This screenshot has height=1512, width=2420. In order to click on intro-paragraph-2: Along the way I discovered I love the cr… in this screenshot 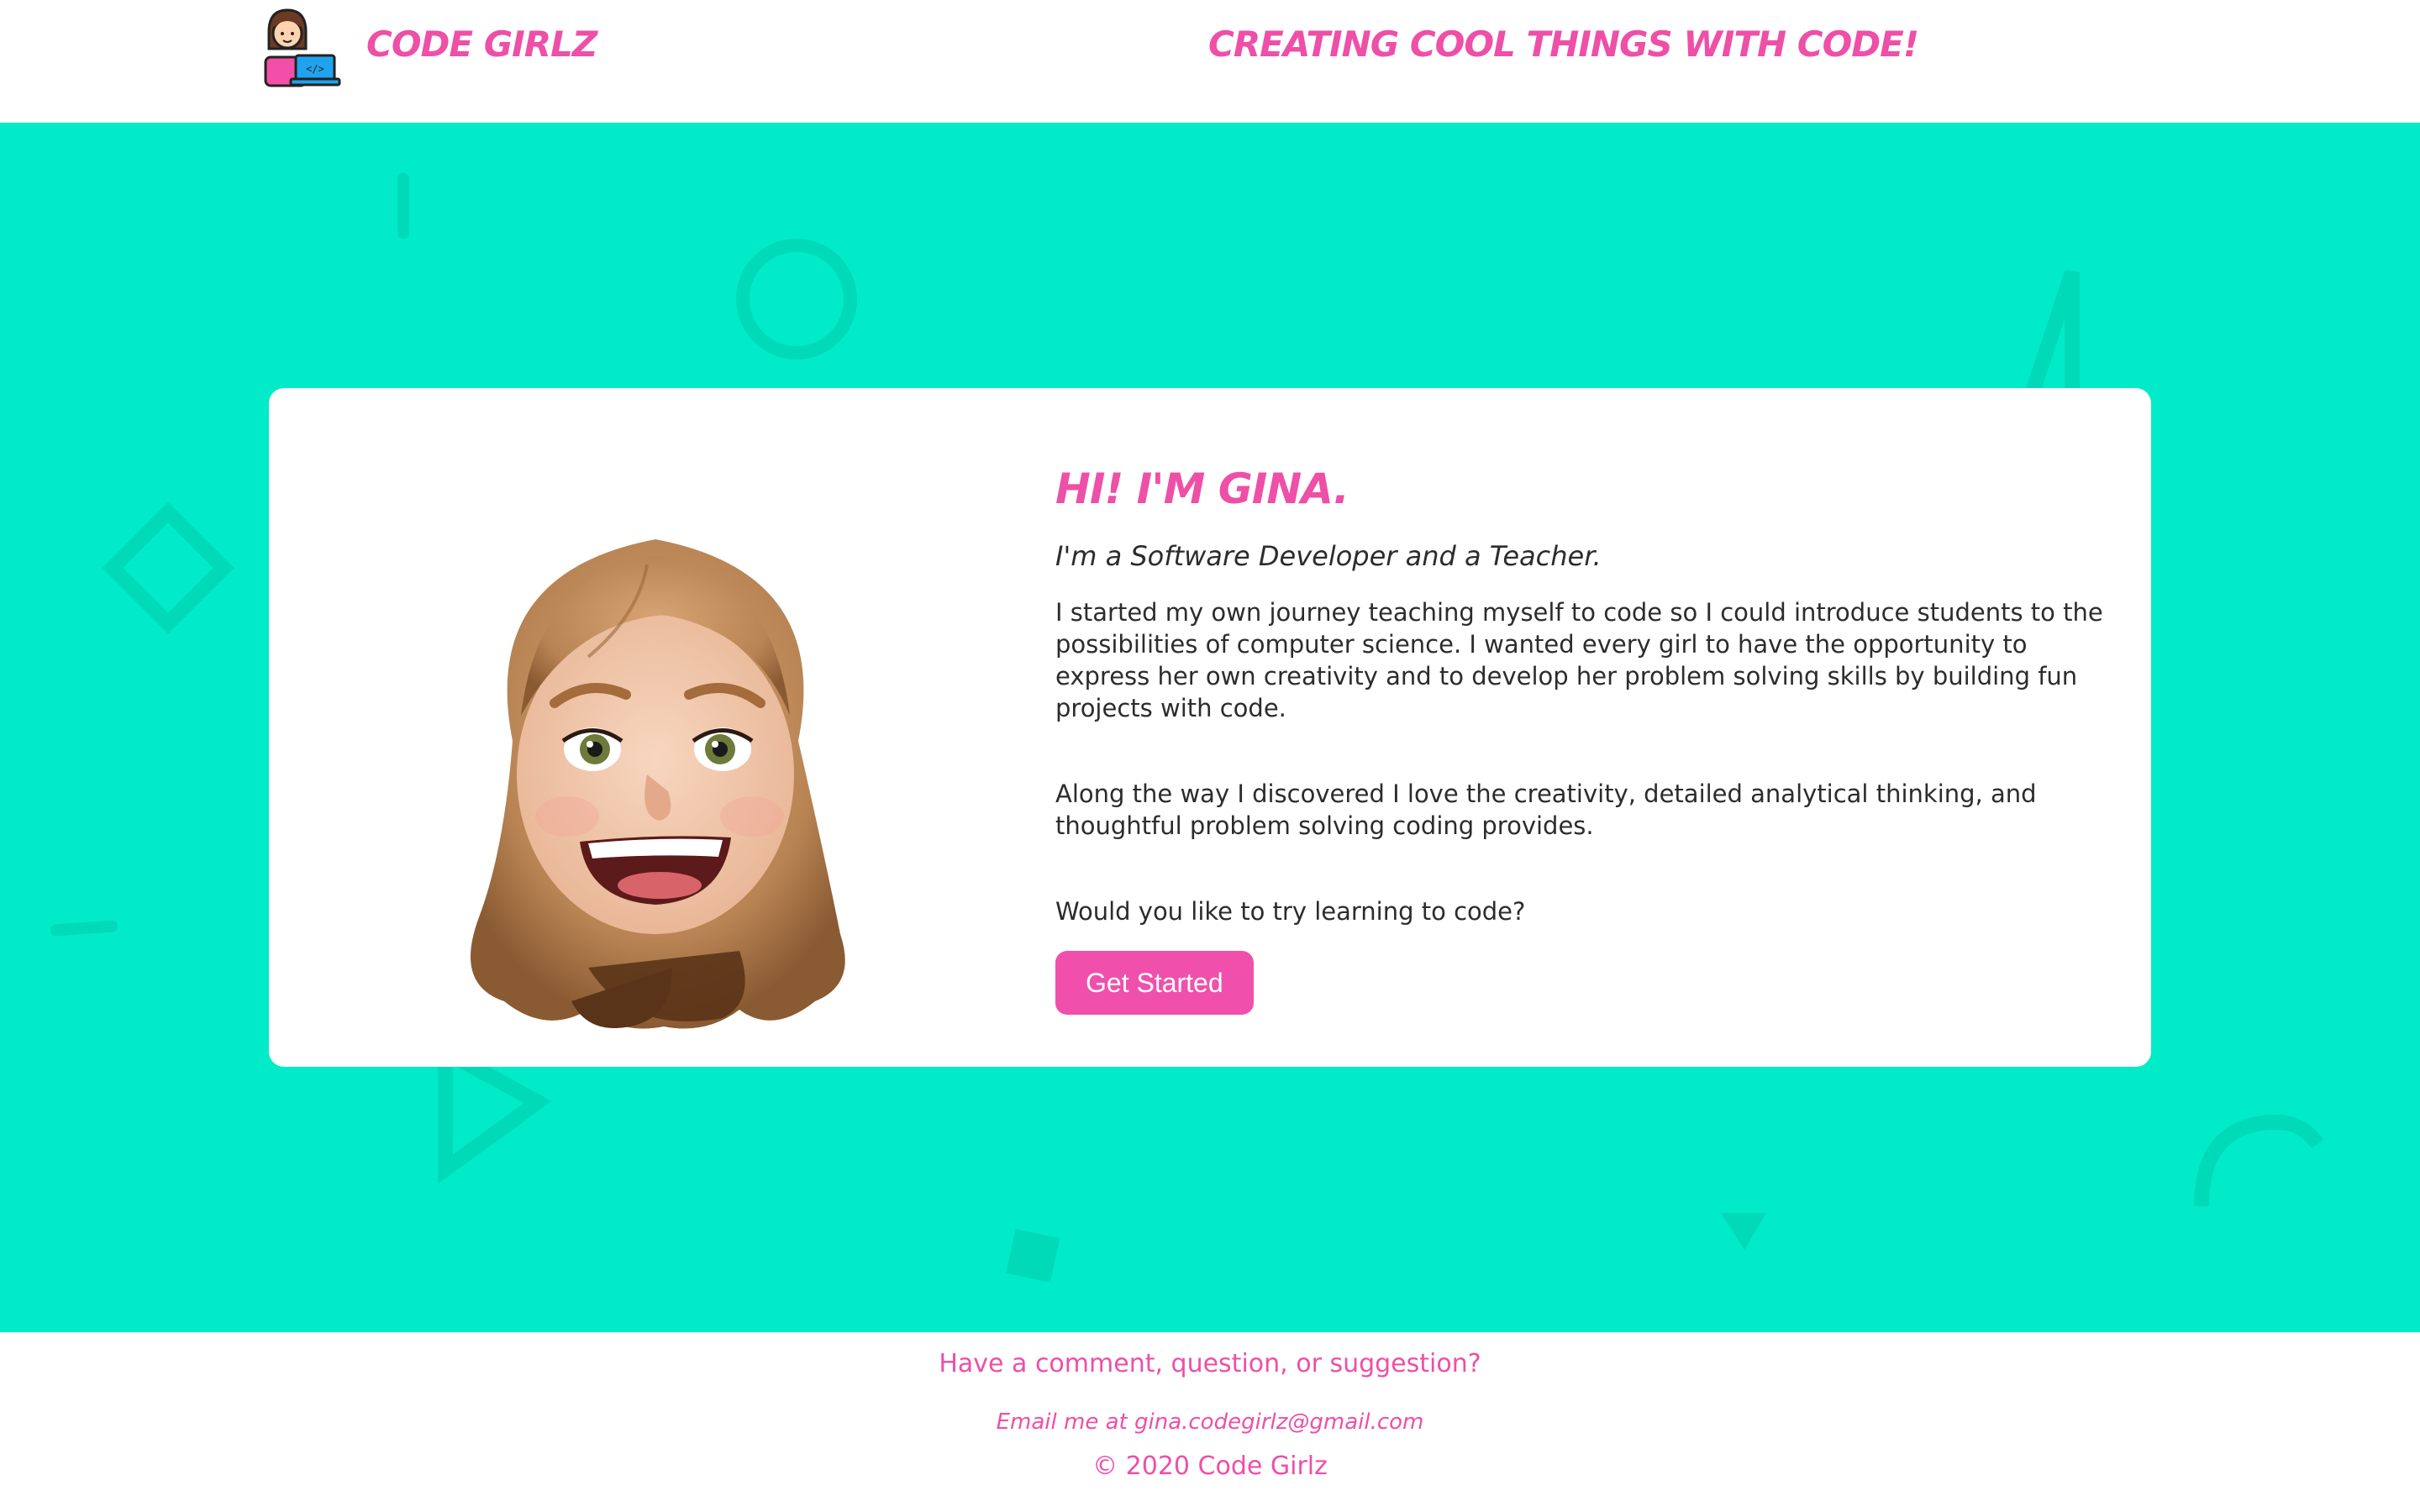, I will do `click(1546, 810)`.